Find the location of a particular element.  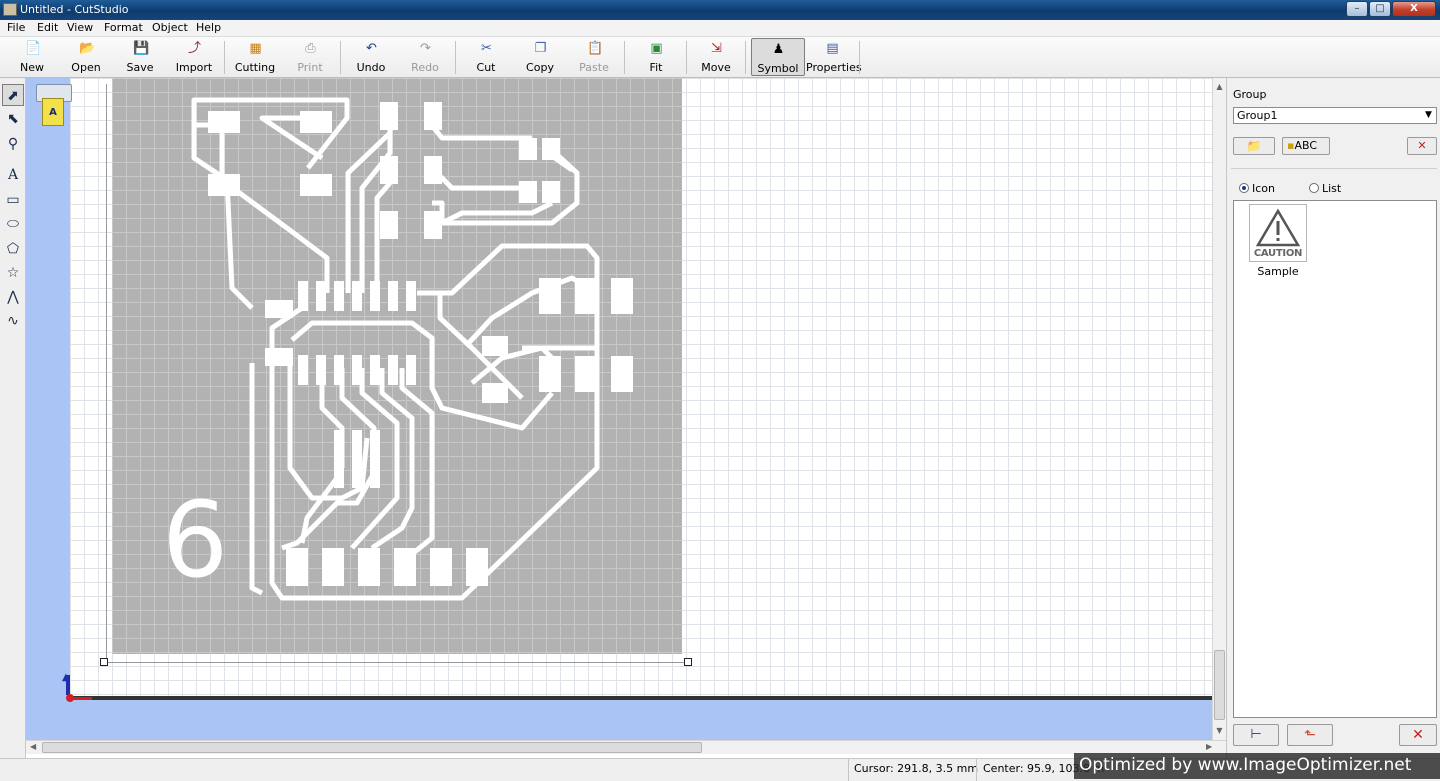

rectangle-icon: ▭ is located at coordinates (13, 200).